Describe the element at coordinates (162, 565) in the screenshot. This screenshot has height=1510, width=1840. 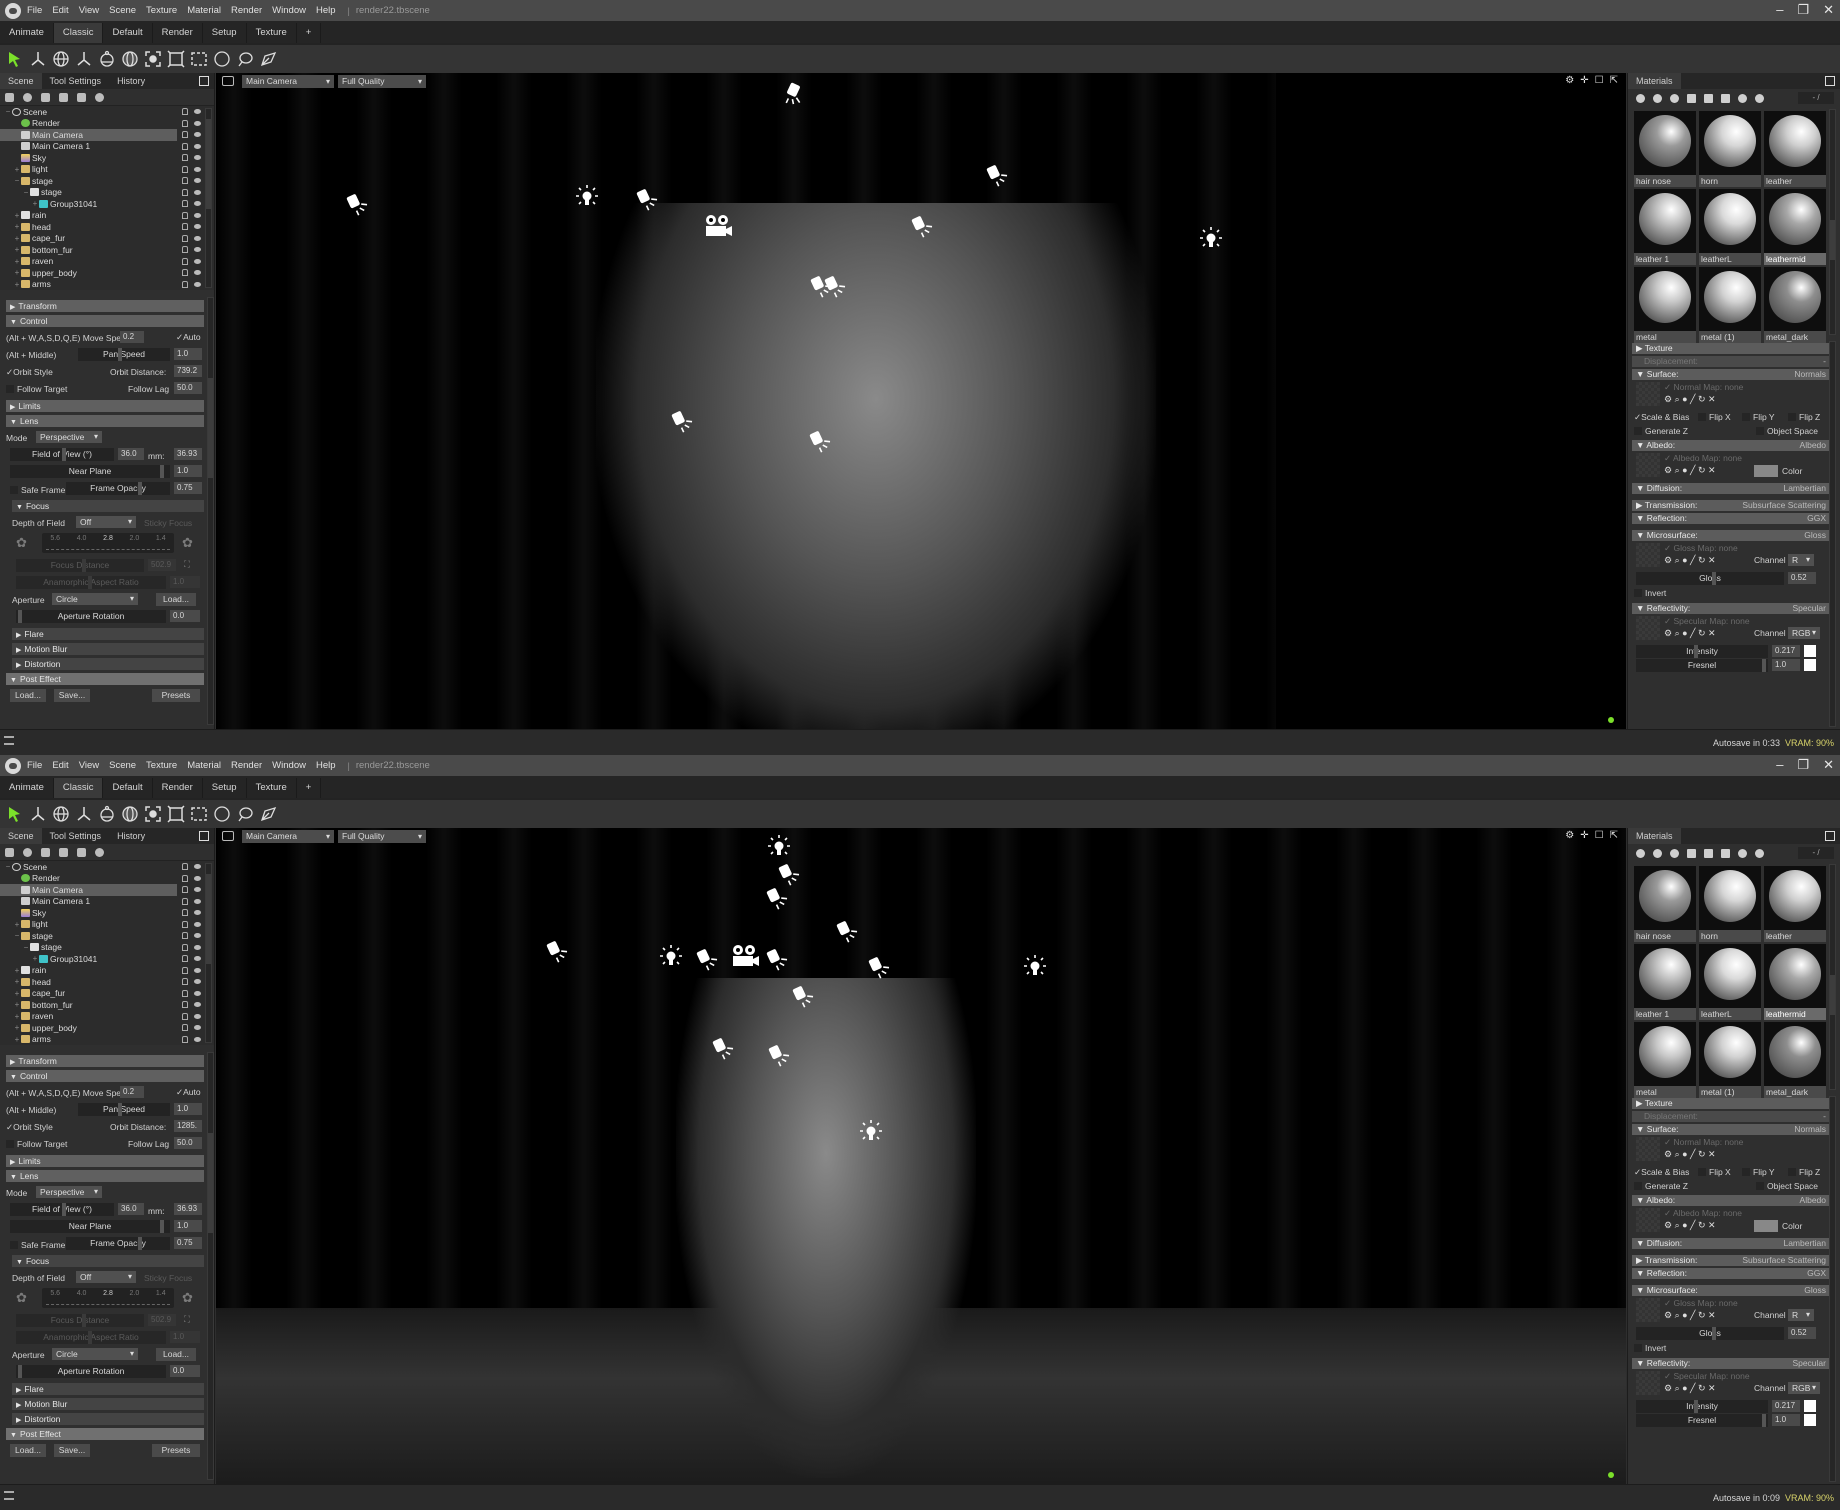
I see `focus-distance-field: 502.9` at that location.